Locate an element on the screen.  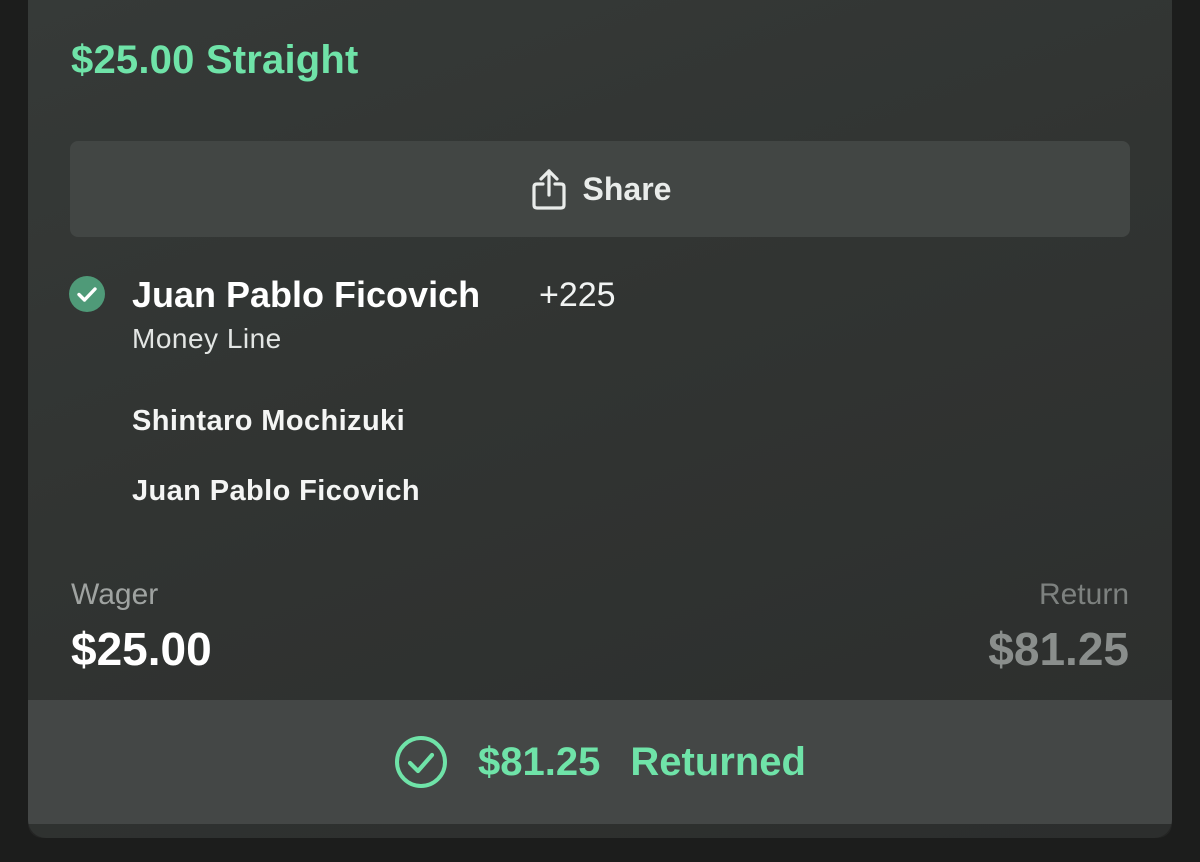
participant-name: Shintaro Mochizuki is located at coordinates (269, 421).